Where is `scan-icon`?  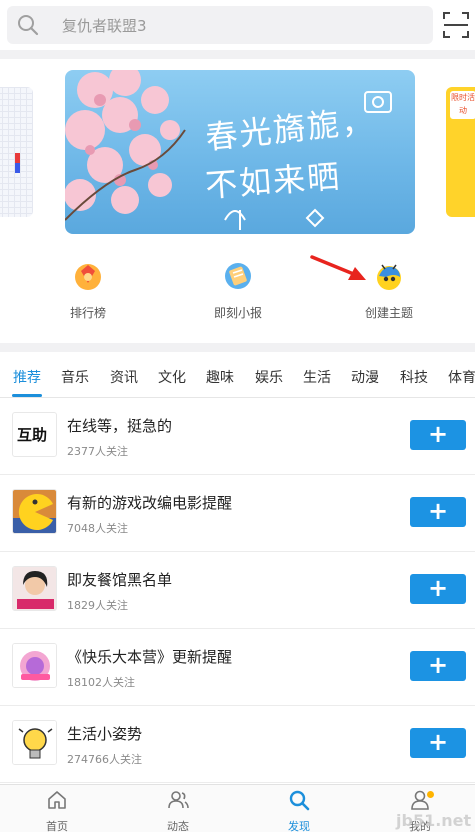
scan-icon is located at coordinates (456, 25).